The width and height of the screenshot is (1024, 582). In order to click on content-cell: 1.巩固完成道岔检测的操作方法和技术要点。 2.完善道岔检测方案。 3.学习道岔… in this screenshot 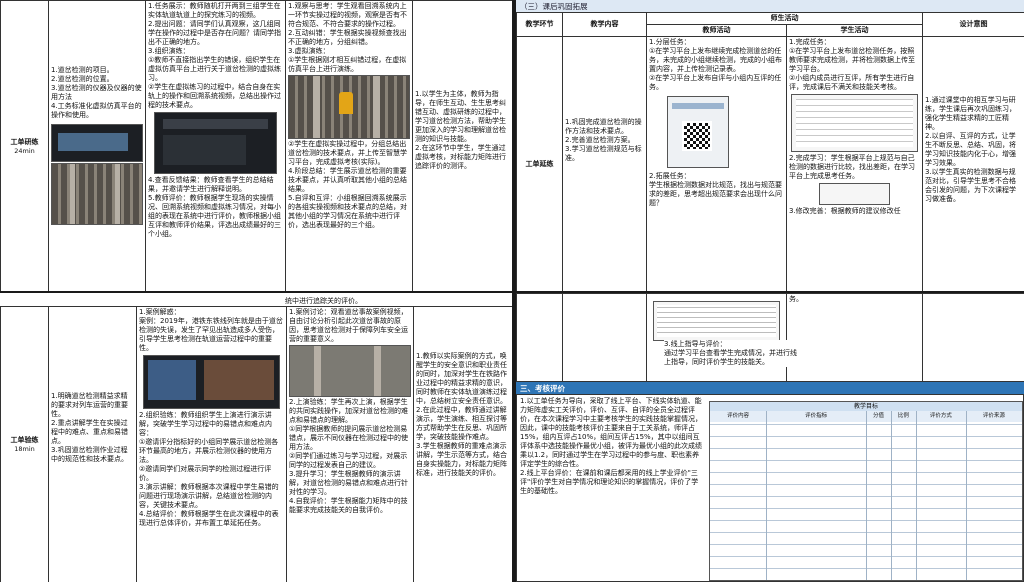, I will do `click(604, 163)`.